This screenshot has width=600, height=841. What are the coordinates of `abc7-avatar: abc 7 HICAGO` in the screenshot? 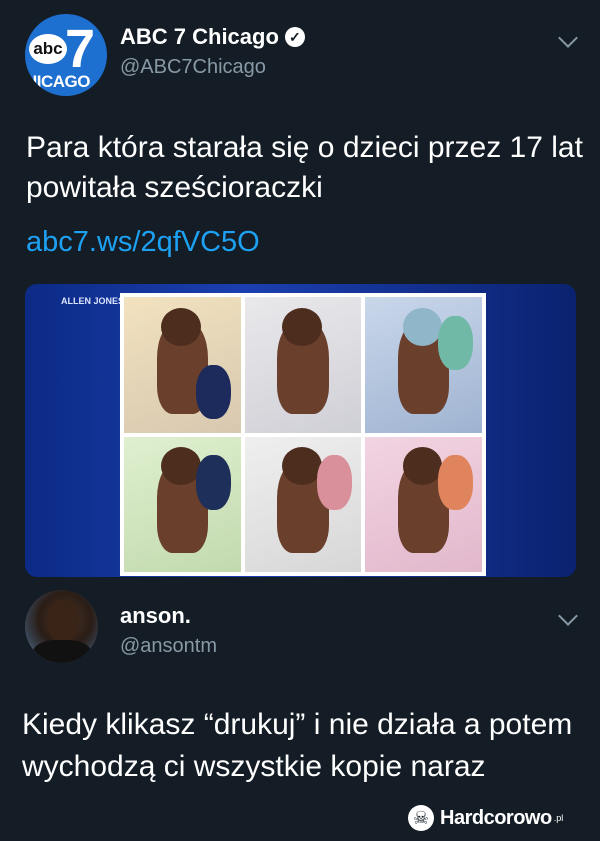 It's located at (66, 55).